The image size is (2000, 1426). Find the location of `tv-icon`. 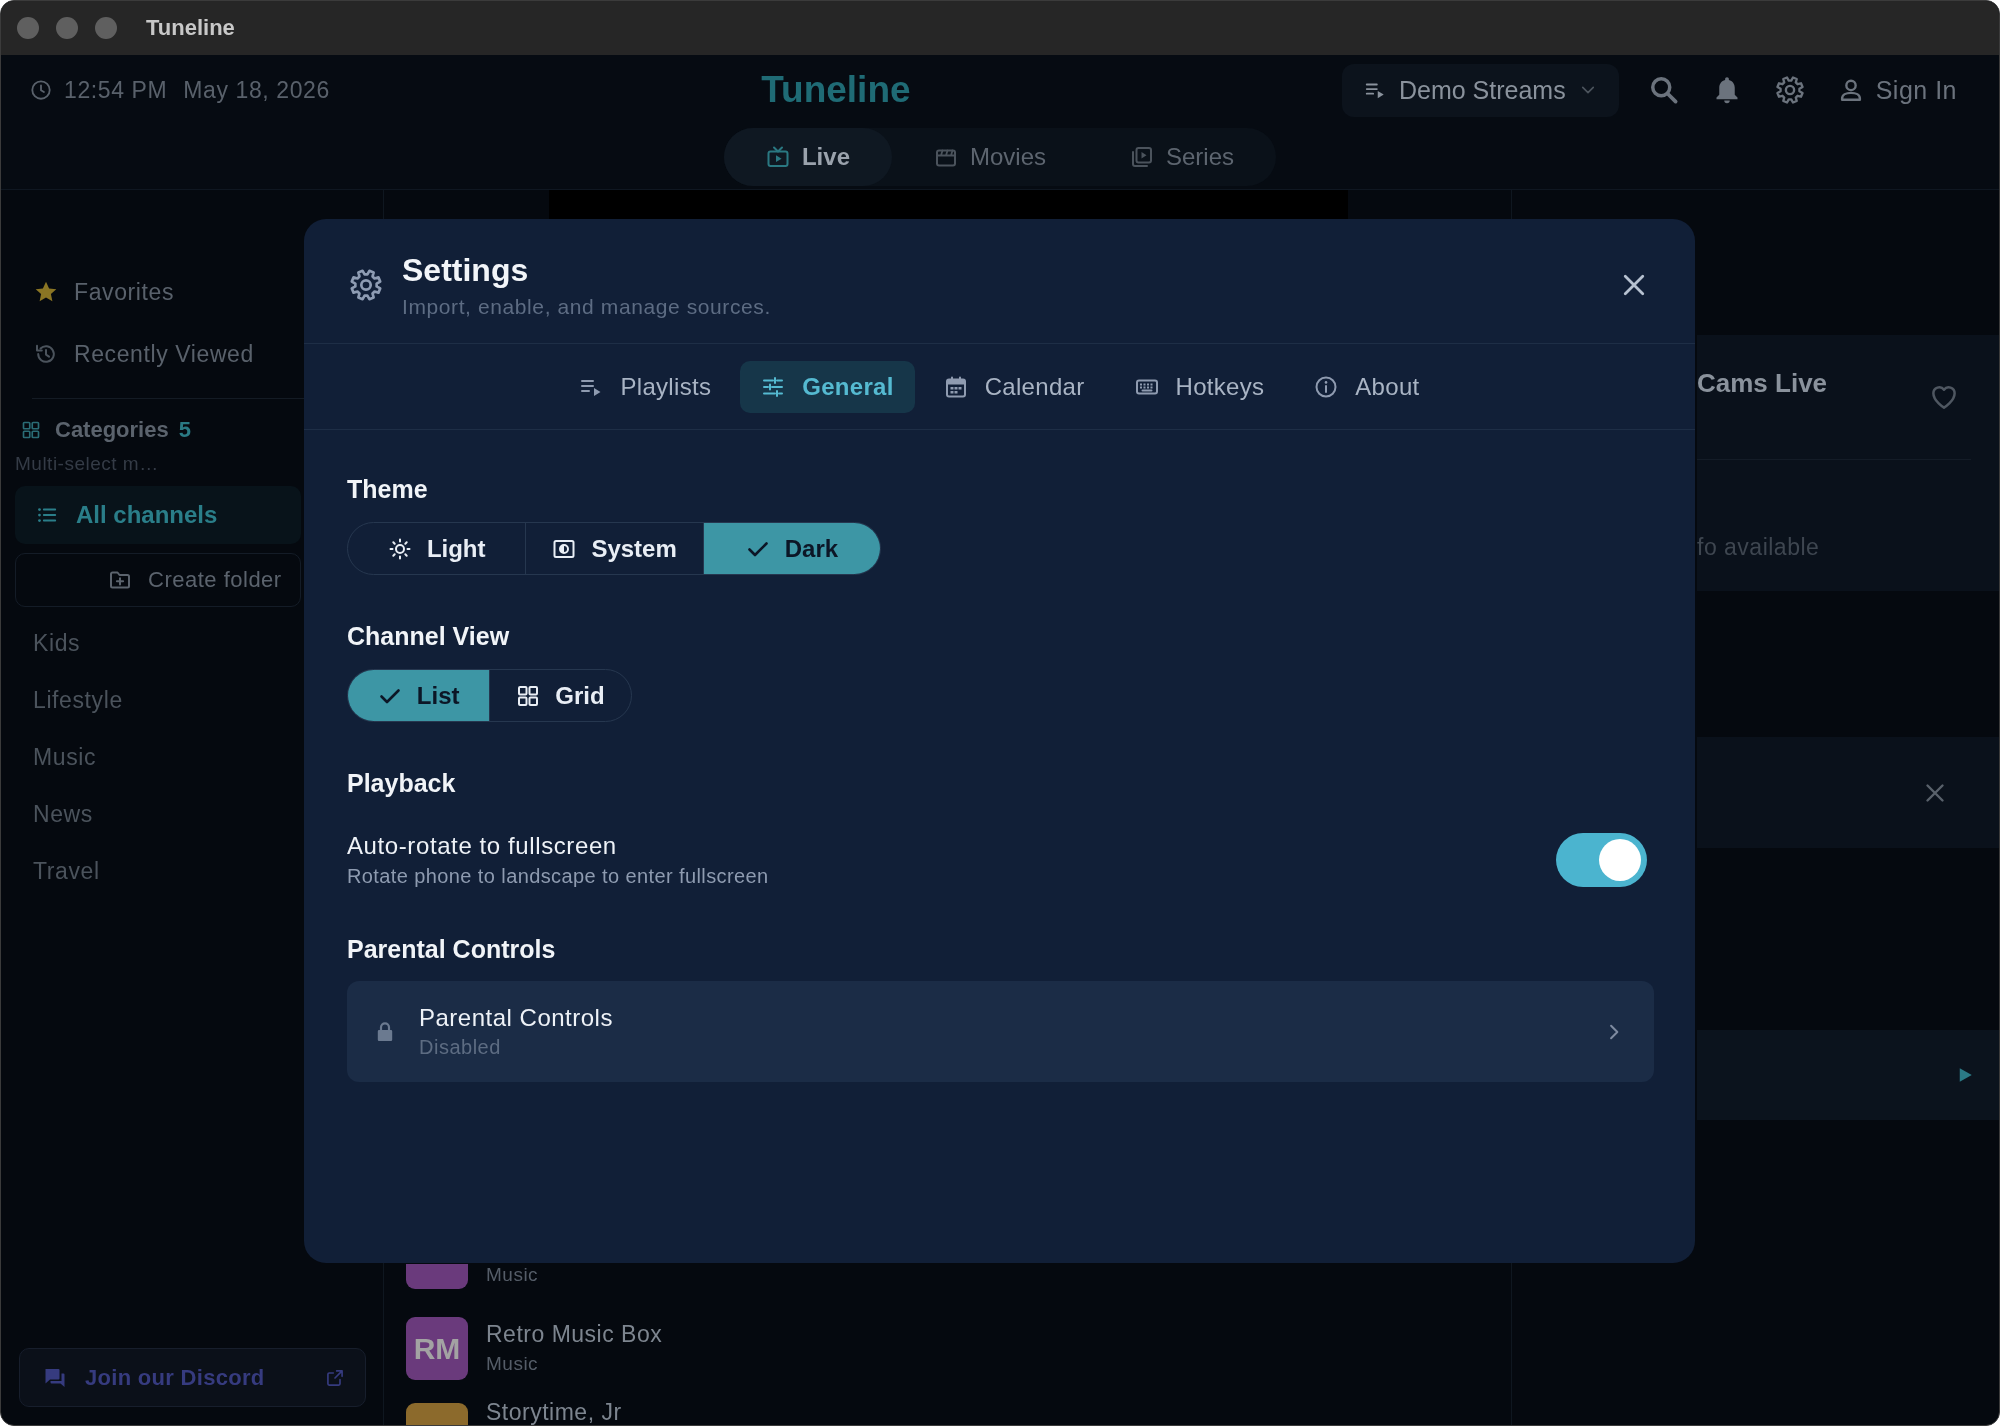

tv-icon is located at coordinates (777, 157).